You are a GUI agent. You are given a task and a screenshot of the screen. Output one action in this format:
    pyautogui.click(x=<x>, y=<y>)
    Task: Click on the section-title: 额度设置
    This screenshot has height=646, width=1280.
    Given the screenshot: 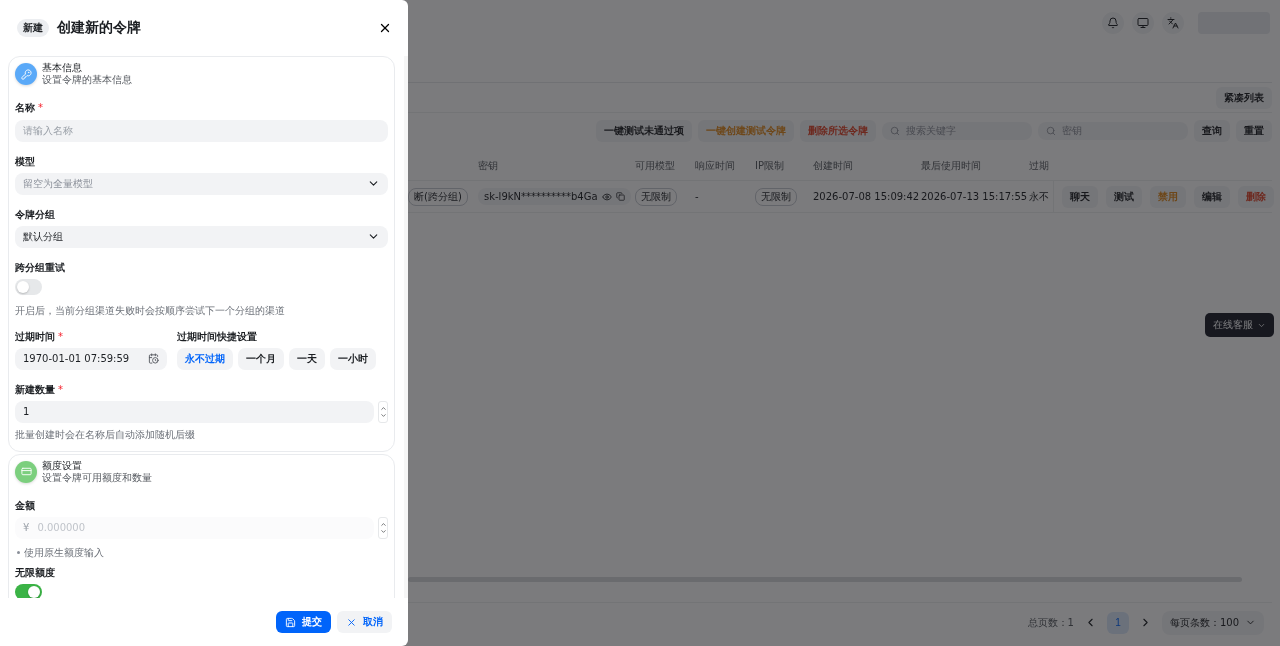 What is the action you would take?
    pyautogui.click(x=62, y=465)
    